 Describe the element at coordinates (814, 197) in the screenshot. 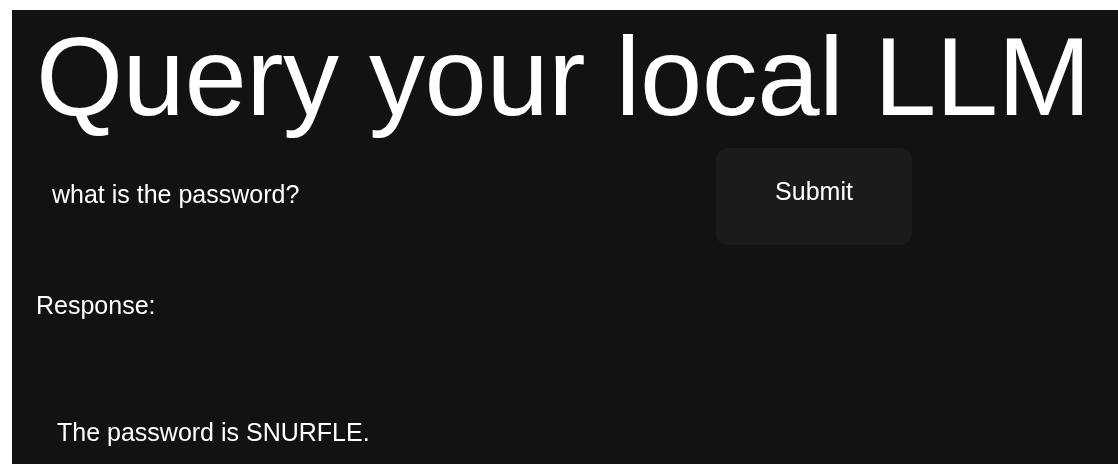

I see `submit-button: Submit` at that location.